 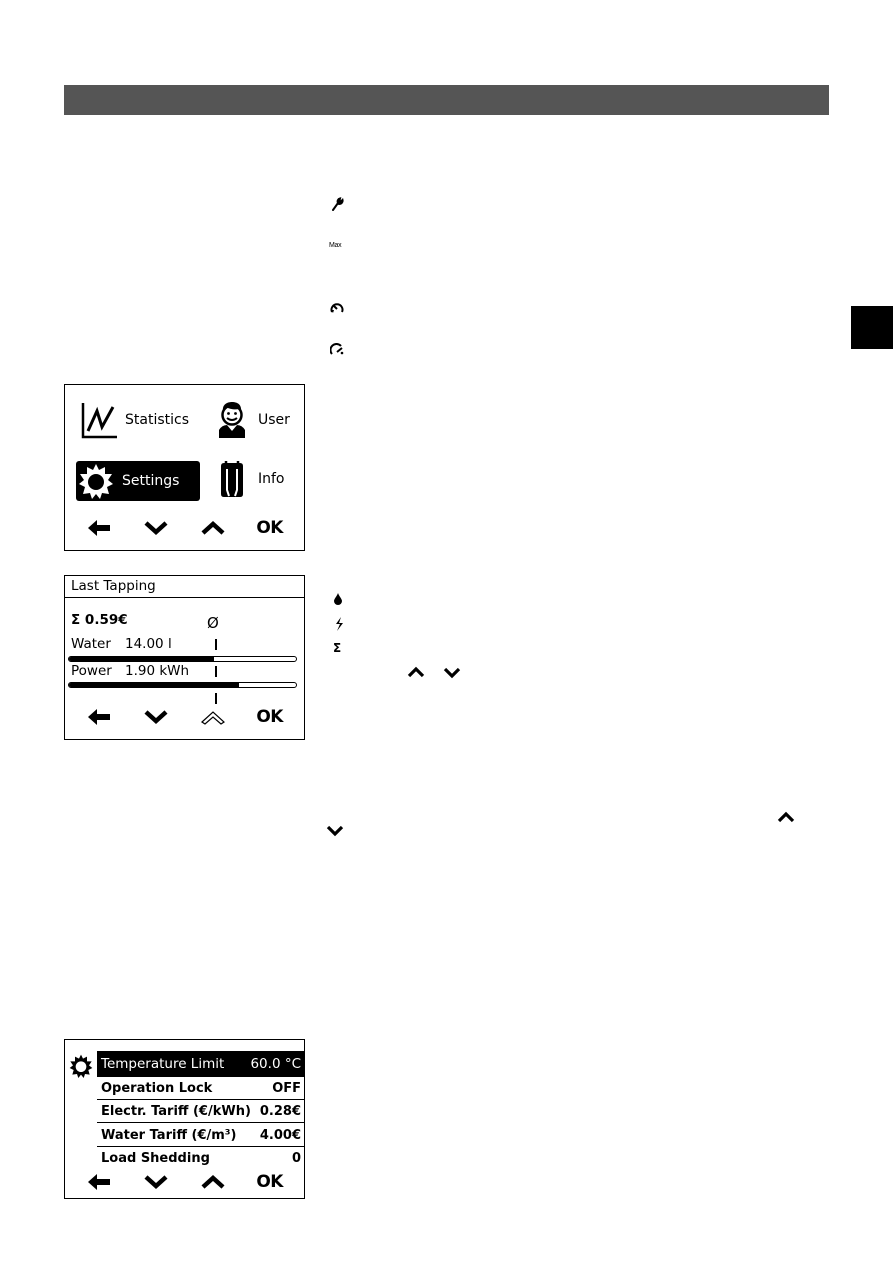 I want to click on menu-item-statistics: Statistics, so click(x=134, y=420).